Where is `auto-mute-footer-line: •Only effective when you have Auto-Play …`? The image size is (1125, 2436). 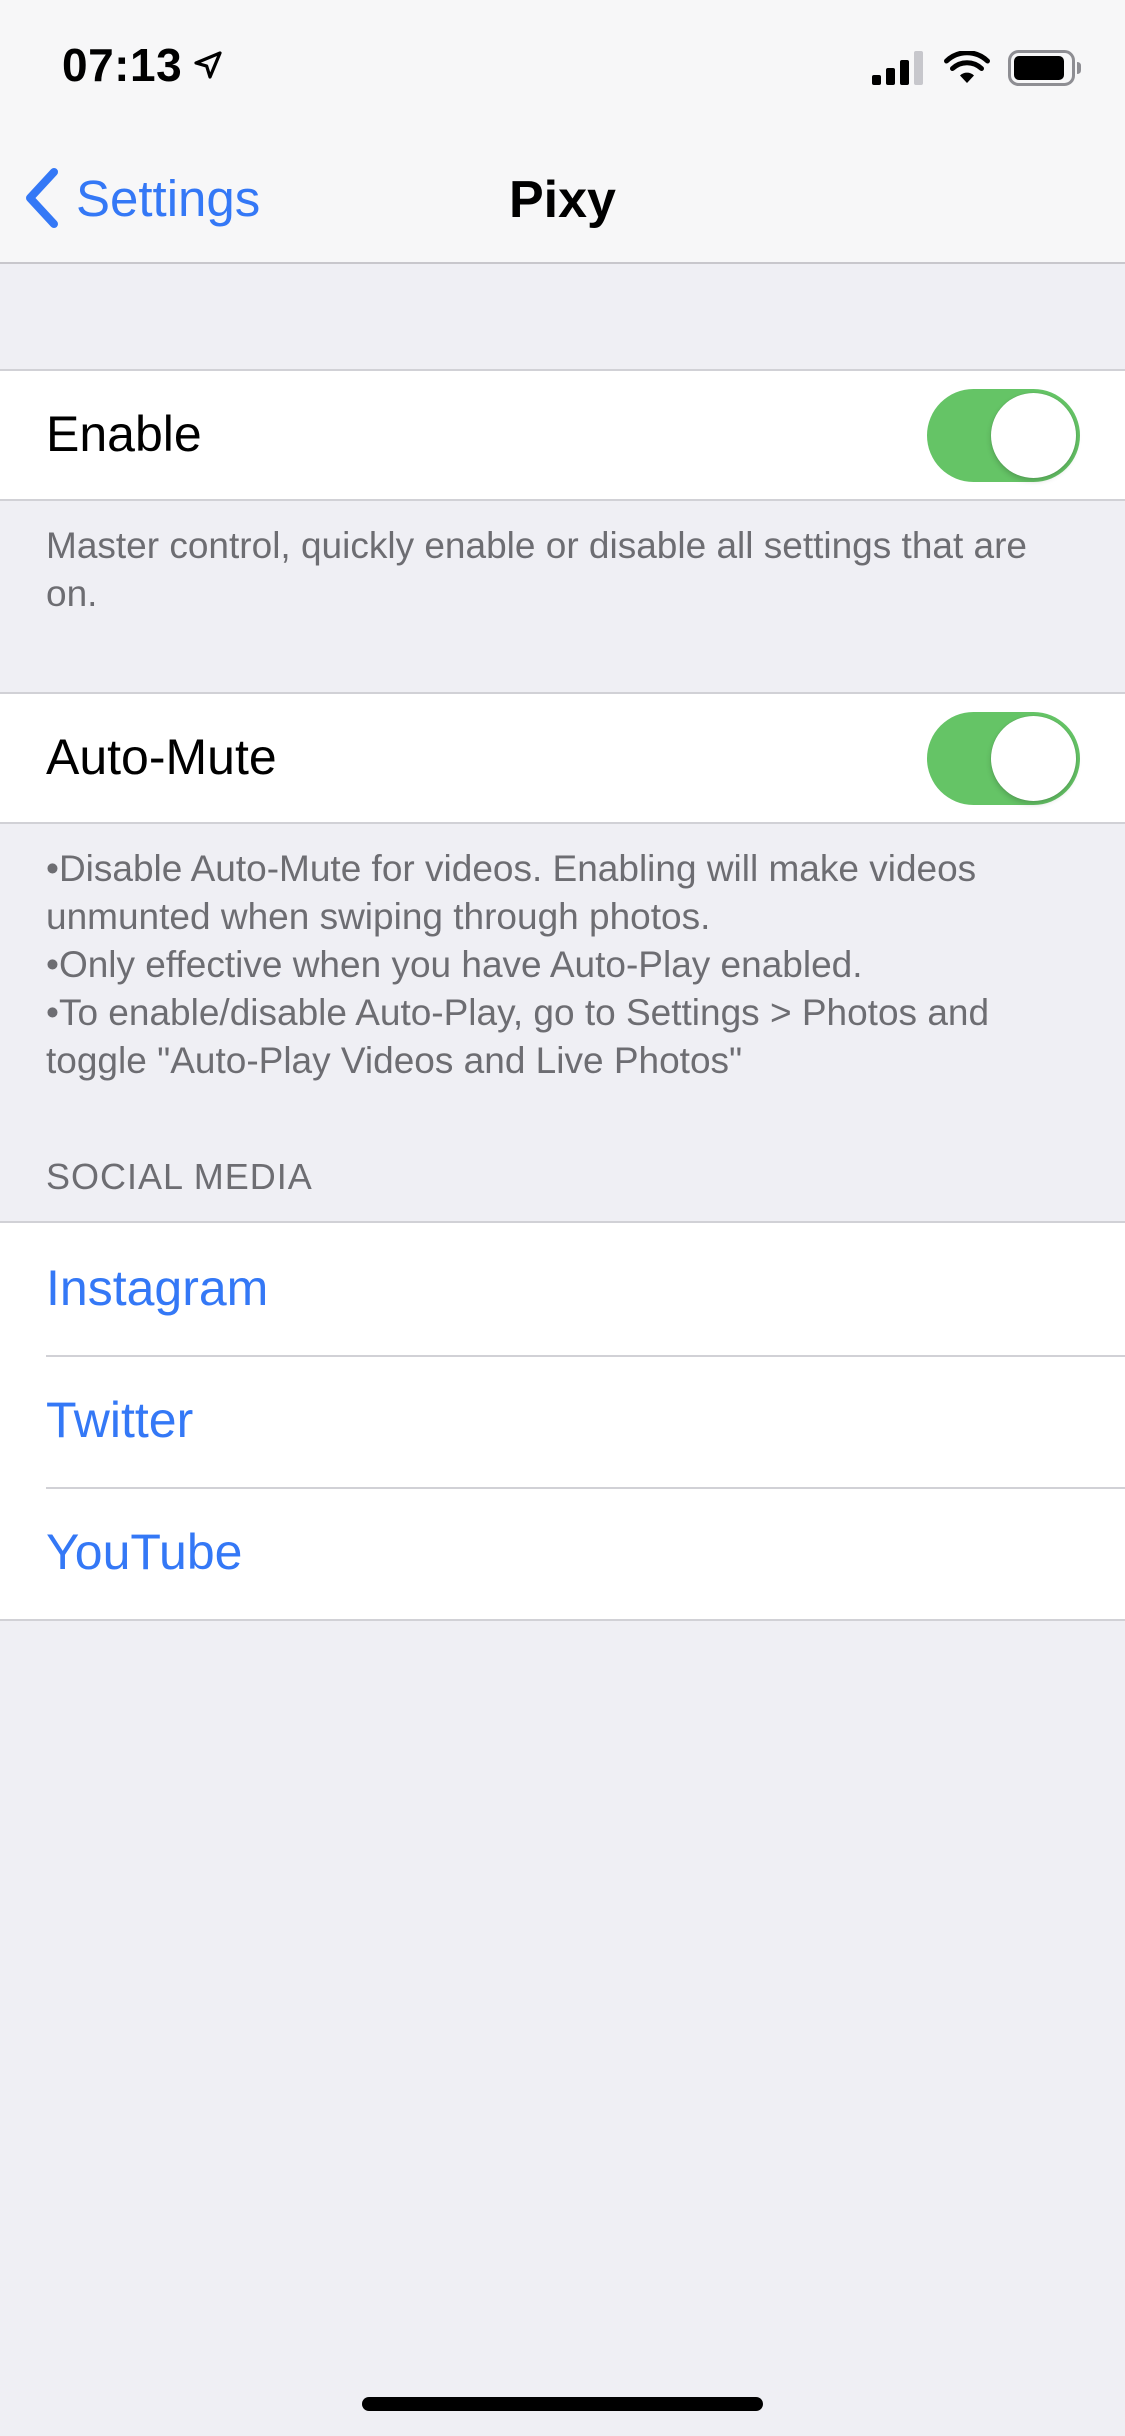 auto-mute-footer-line: •Only effective when you have Auto-Play … is located at coordinates (454, 964).